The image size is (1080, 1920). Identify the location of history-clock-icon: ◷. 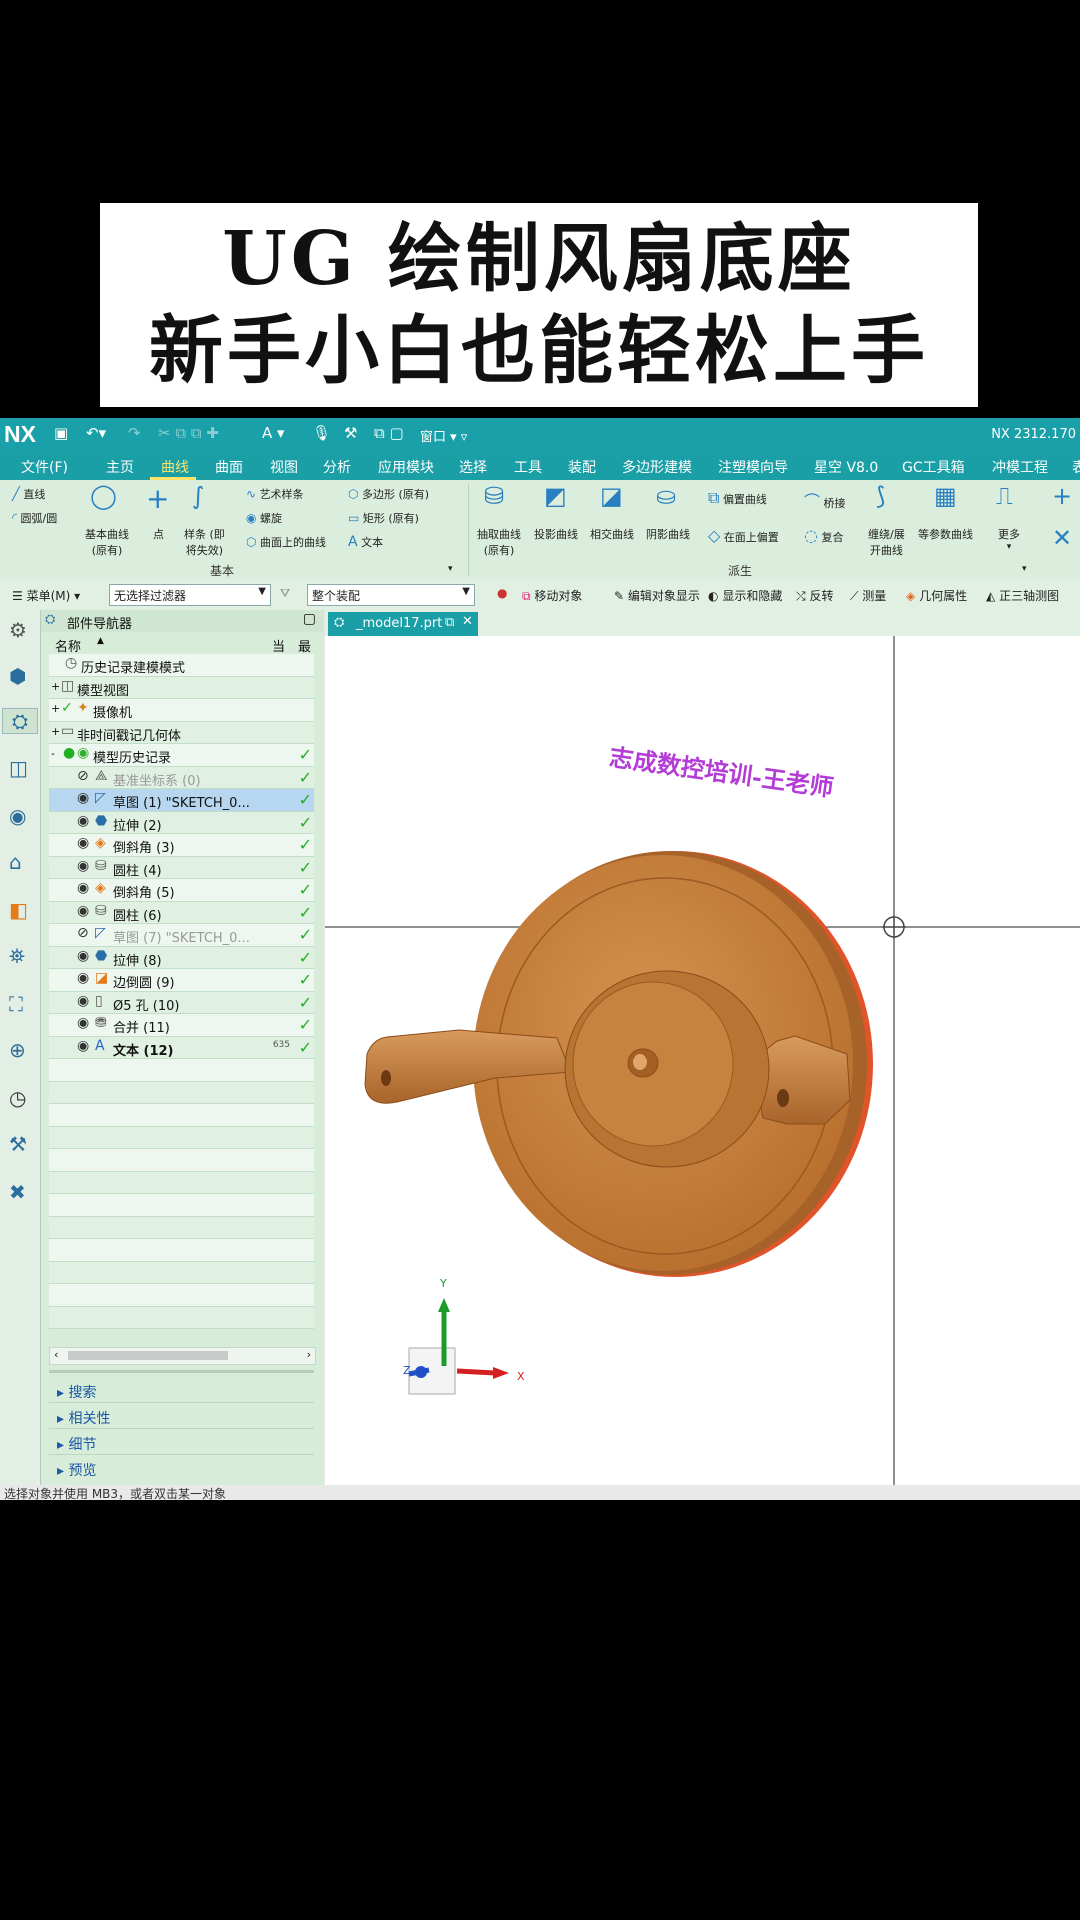
(17, 1098).